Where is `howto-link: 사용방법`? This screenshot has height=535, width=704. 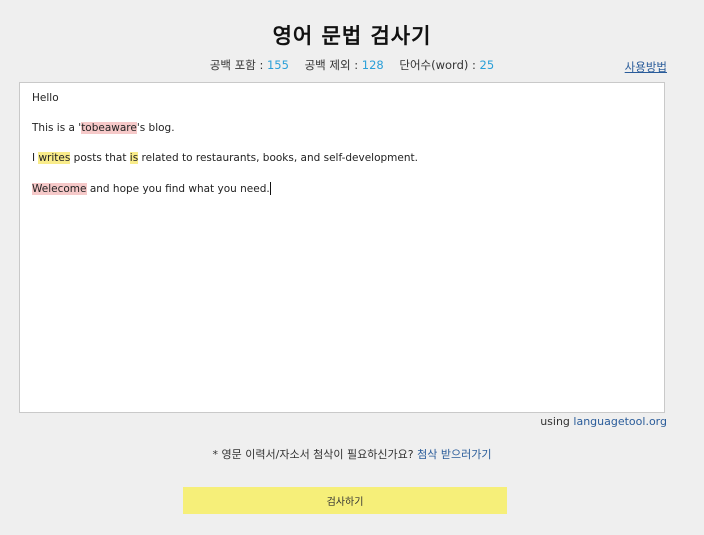 howto-link: 사용방법 is located at coordinates (646, 67).